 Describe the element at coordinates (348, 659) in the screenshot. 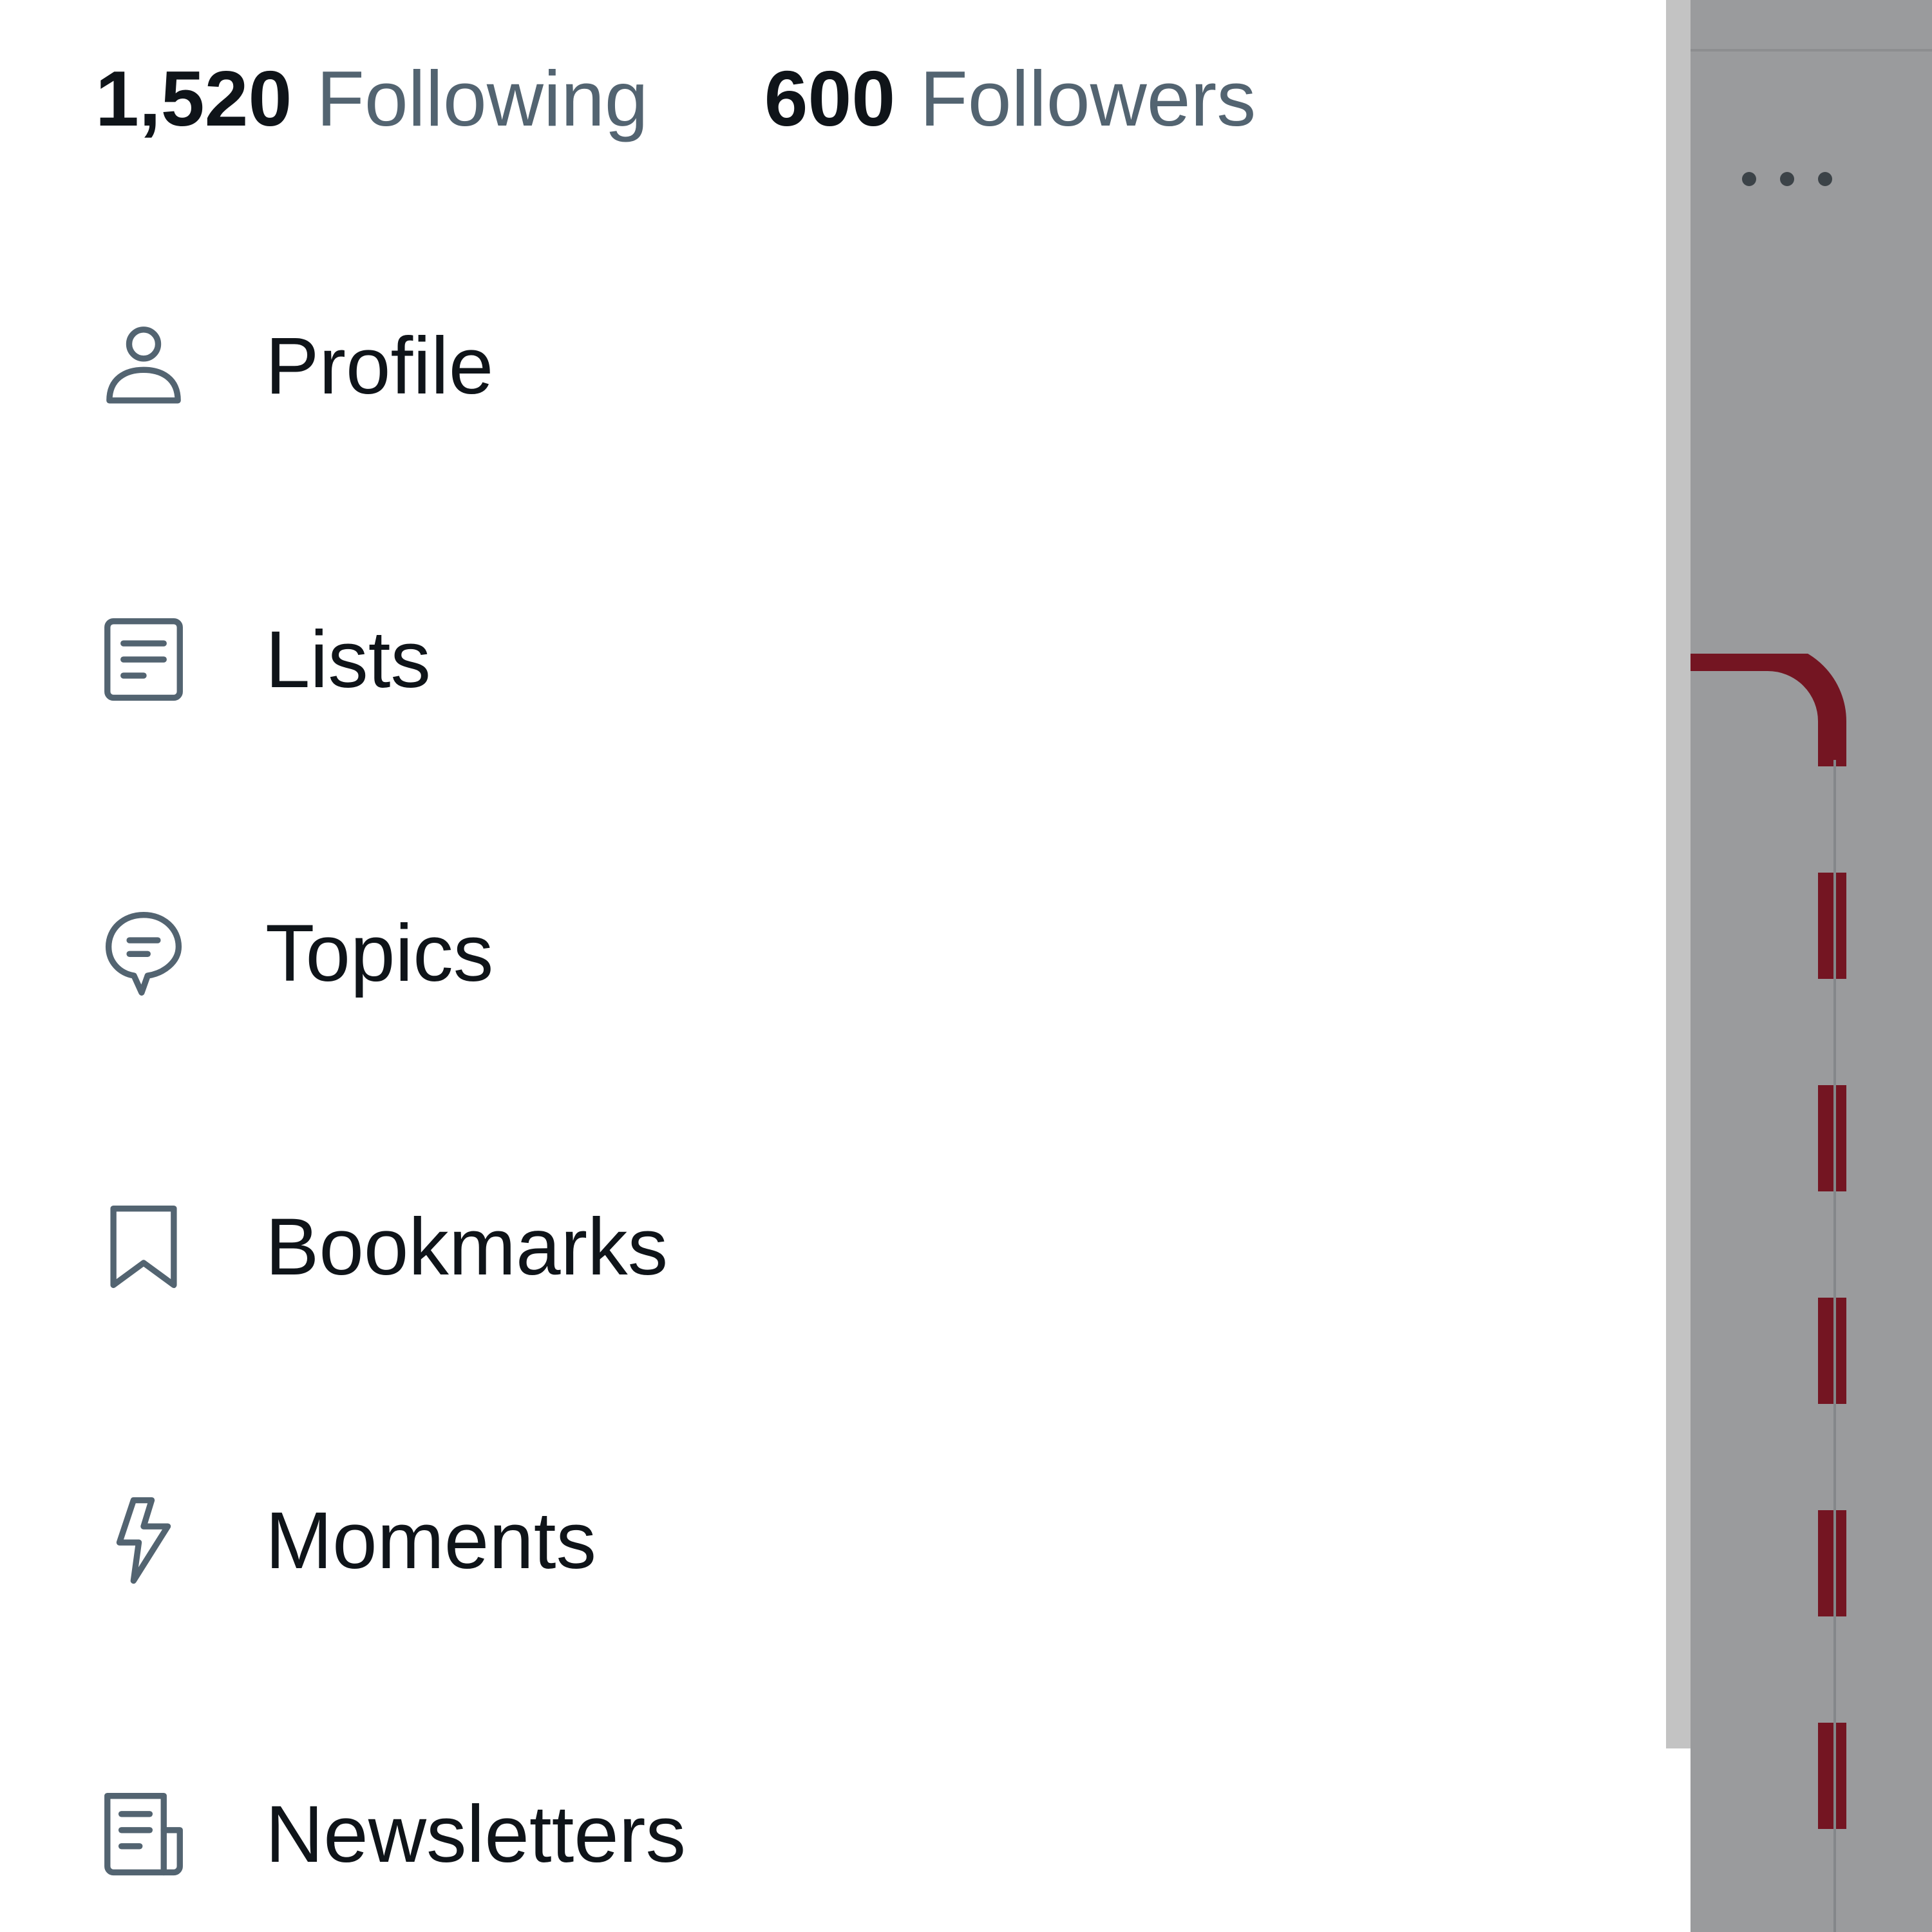

I see `menu-item-label: Lists` at that location.